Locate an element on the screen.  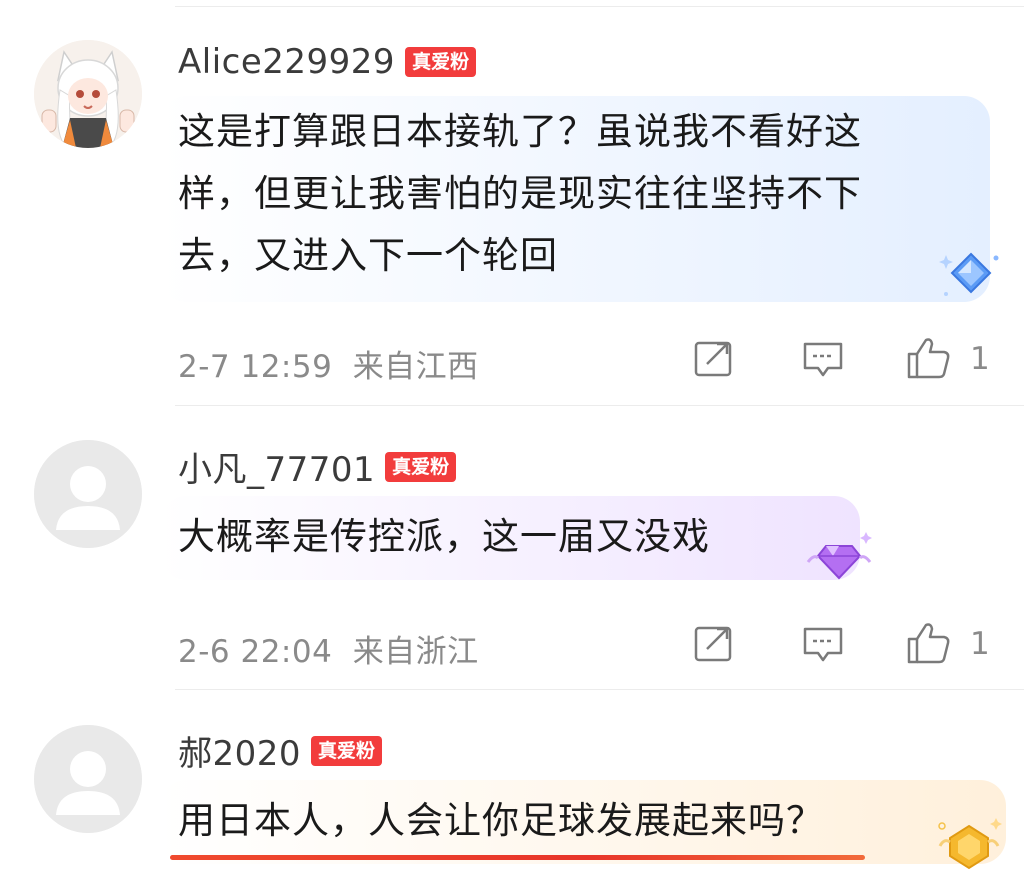
gold-diamond-icon is located at coordinates (970, 844).